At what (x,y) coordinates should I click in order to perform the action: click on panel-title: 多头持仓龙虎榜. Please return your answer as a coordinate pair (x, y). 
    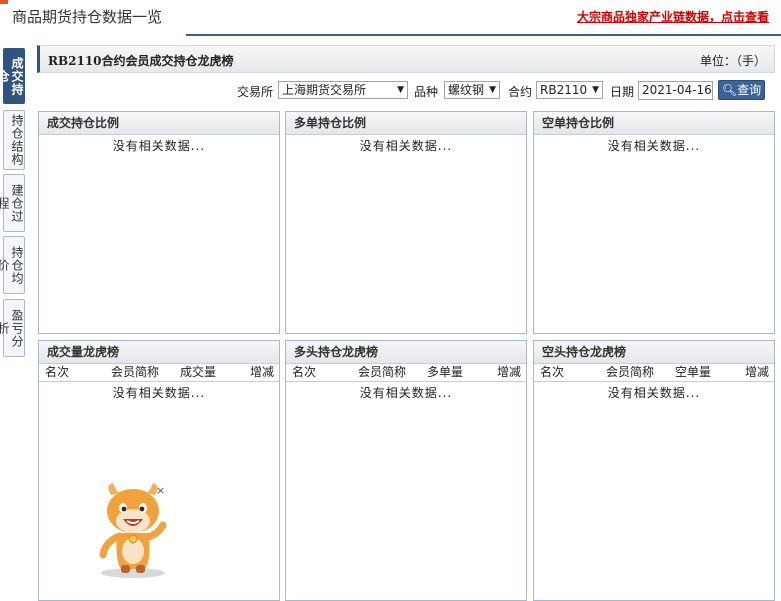
    Looking at the image, I should click on (406, 352).